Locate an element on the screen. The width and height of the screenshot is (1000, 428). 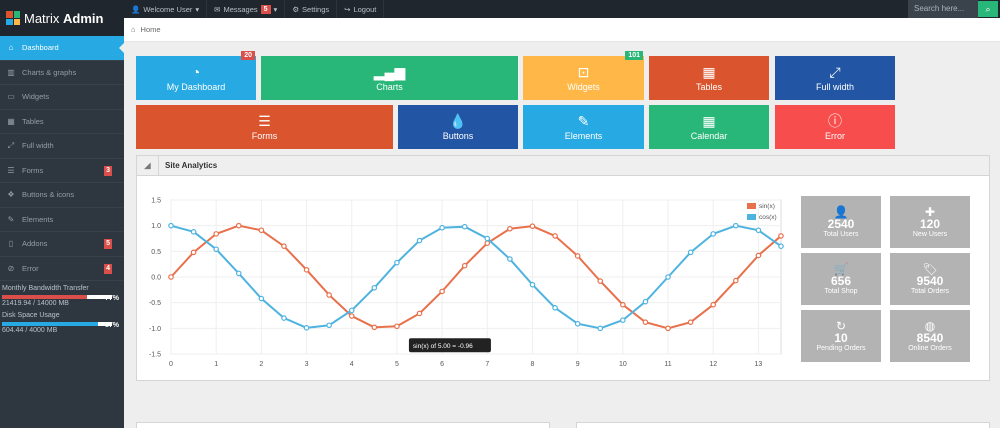
inbox-icon: ⊡ is located at coordinates (583, 71).